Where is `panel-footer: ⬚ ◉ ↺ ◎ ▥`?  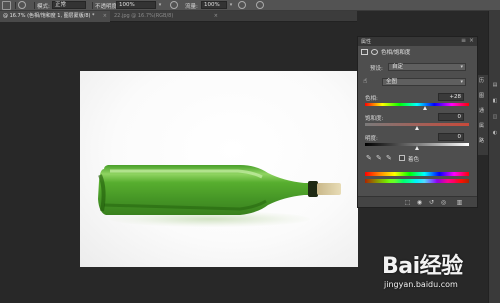
panel-footer: ⬚ ◉ ↺ ◎ ▥ is located at coordinates (417, 201).